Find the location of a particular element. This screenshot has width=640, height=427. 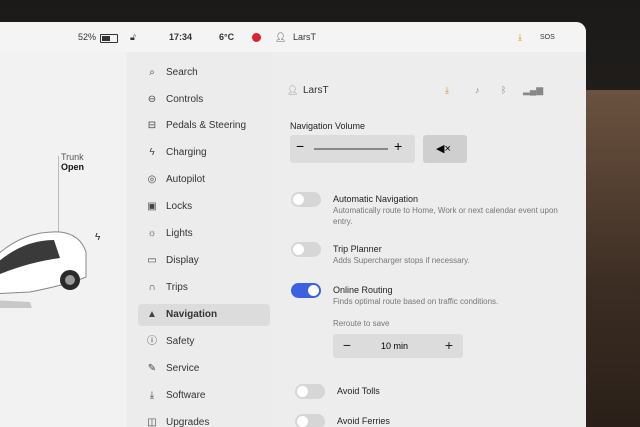

menu-item-autopilot: ◎ Autopilot is located at coordinates (204, 180).